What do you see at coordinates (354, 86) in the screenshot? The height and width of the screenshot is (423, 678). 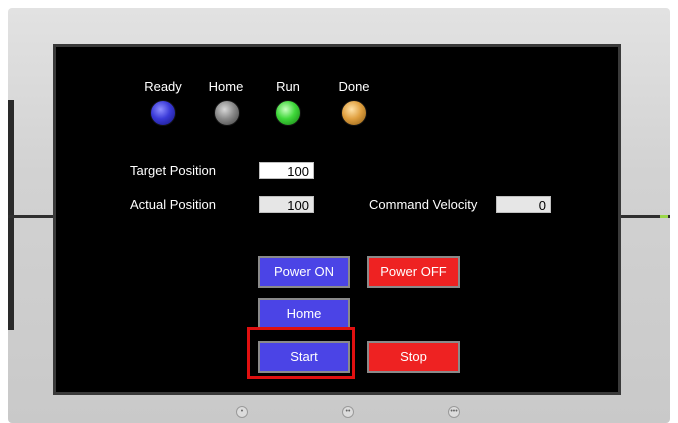 I see `lamp-label-done: Done` at bounding box center [354, 86].